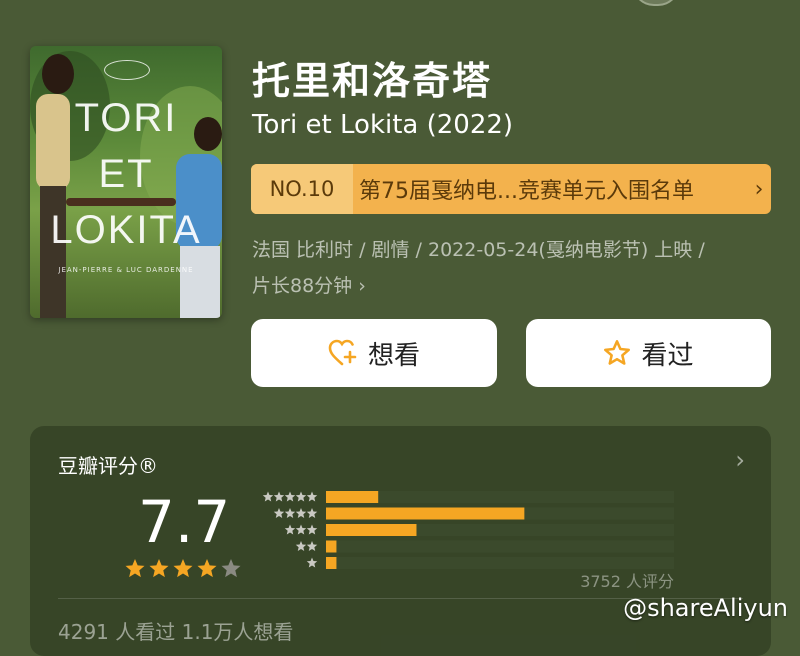  I want to click on heart-plus-icon, so click(342, 352).